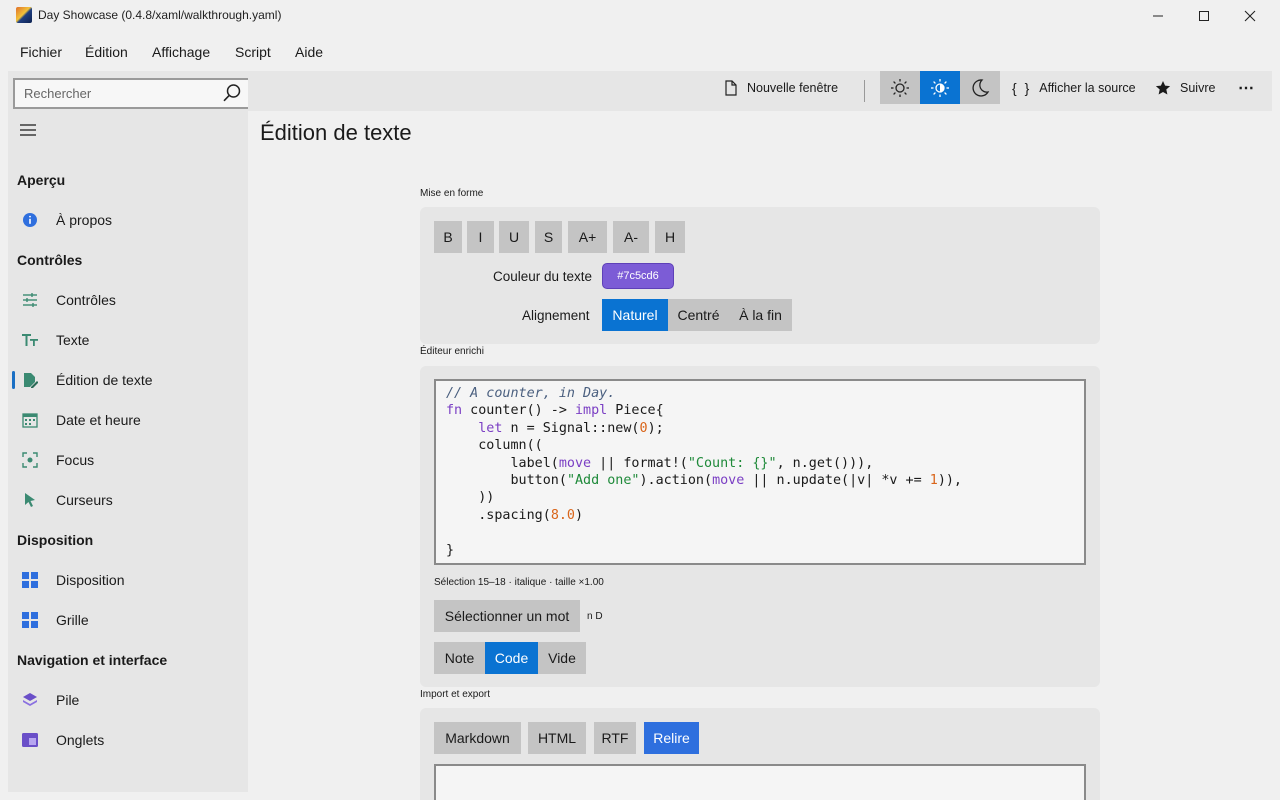  What do you see at coordinates (793, 88) in the screenshot?
I see `new-window-label: Nouvelle fenêtre` at bounding box center [793, 88].